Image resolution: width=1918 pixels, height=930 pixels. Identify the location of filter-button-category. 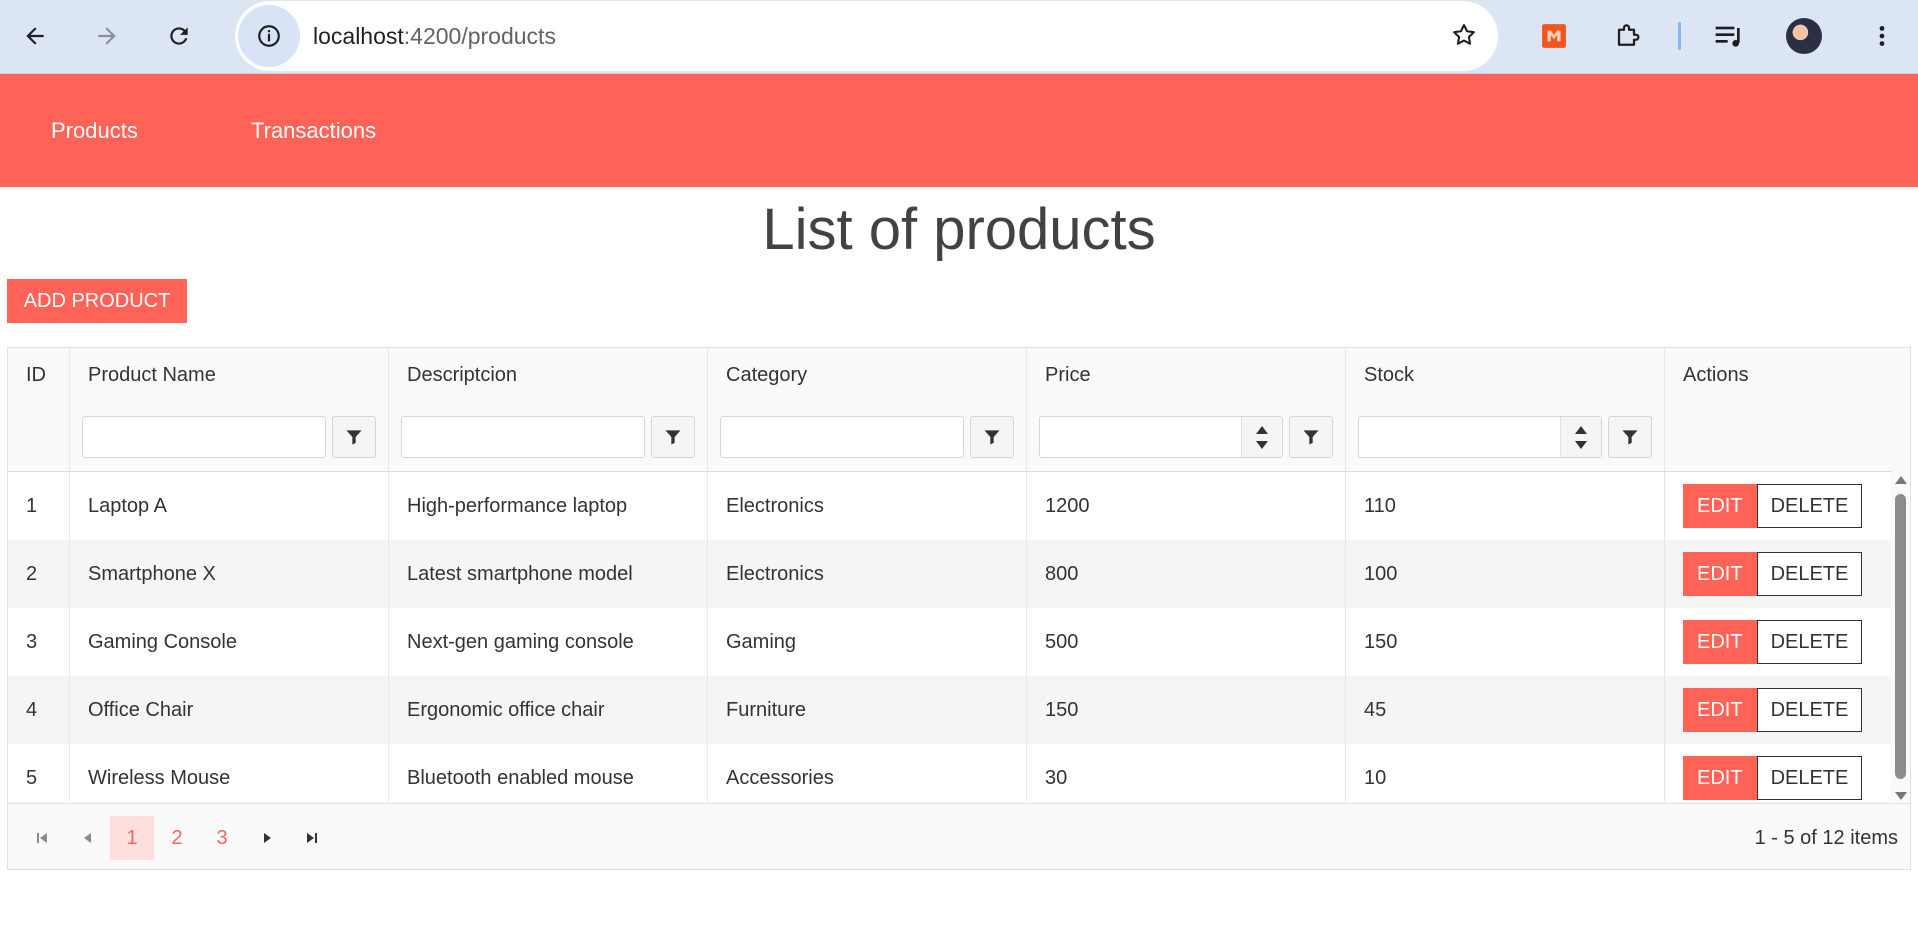
(992, 437).